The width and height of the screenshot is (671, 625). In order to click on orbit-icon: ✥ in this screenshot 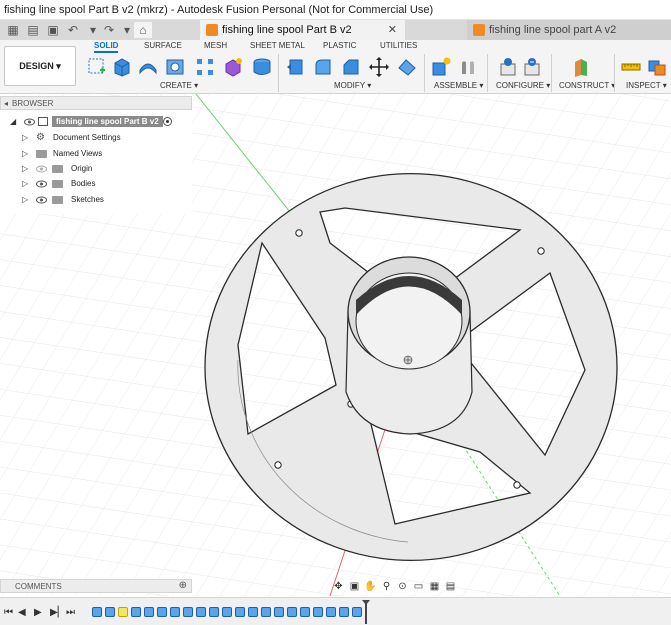, I will do `click(338, 586)`.